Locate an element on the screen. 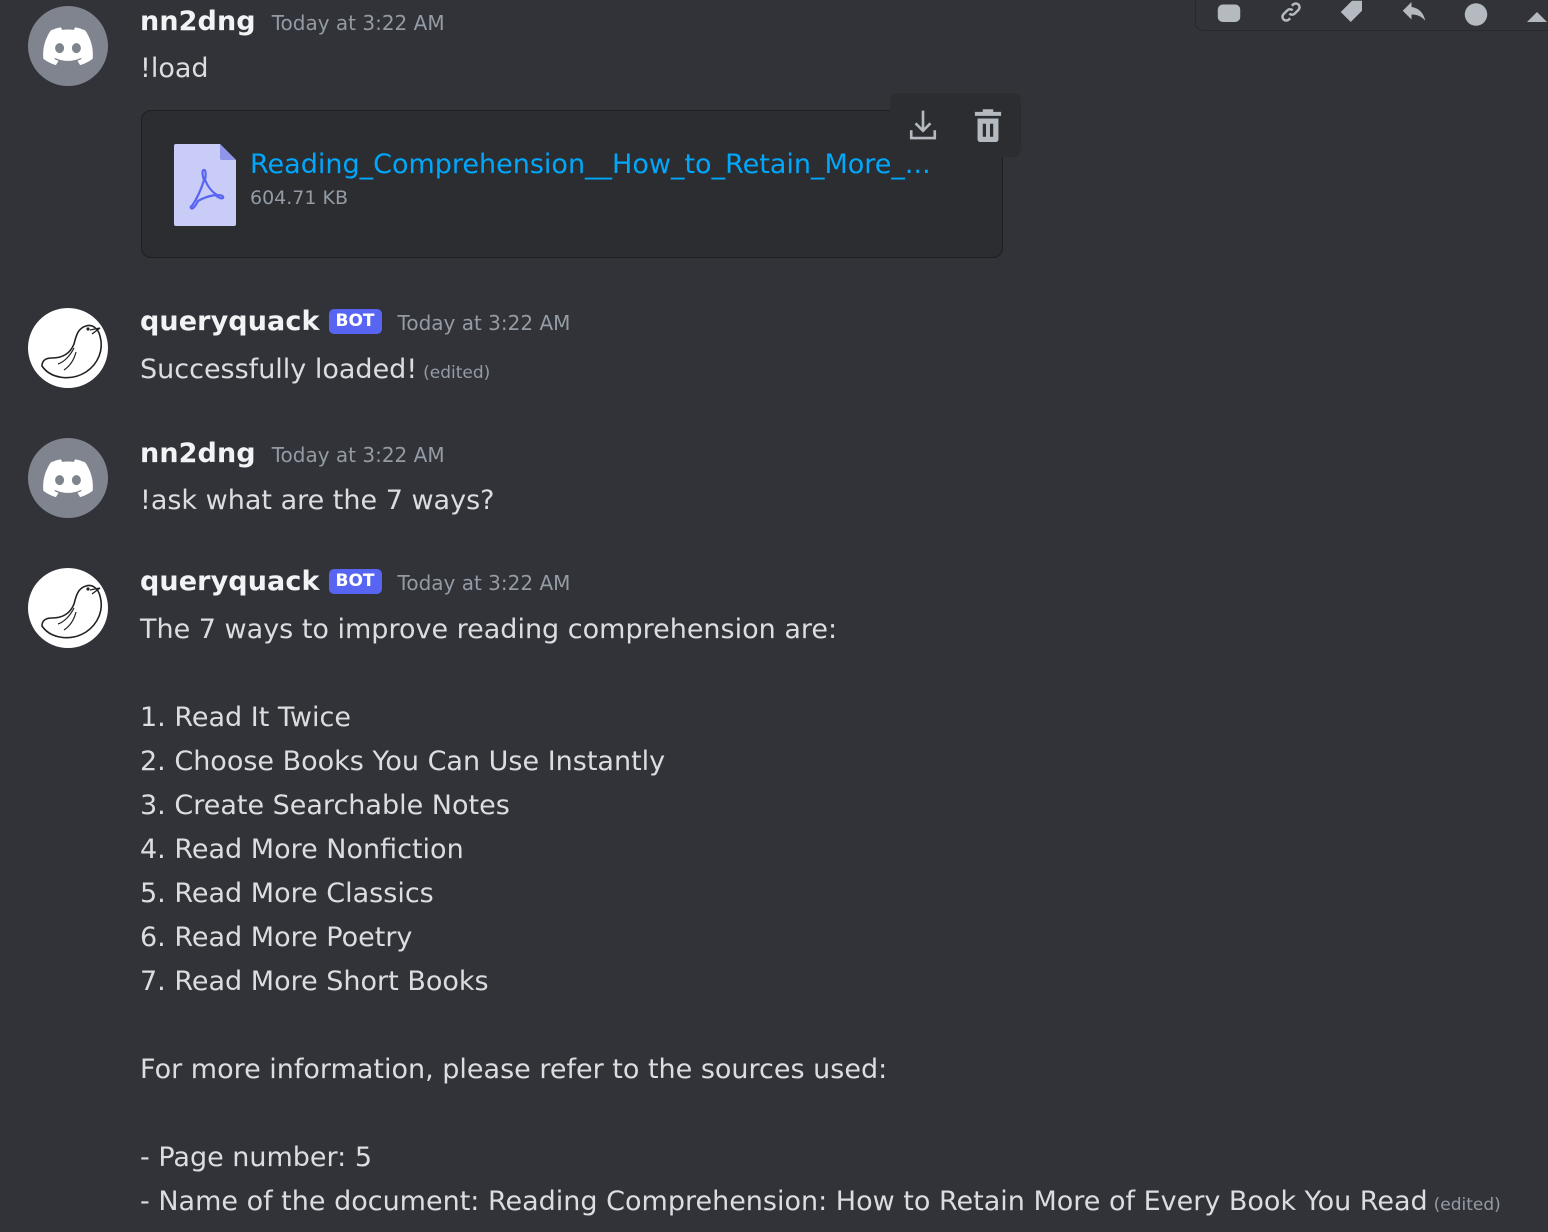 This screenshot has width=1548, height=1232. message-text: Successfully loaded! is located at coordinates (279, 369).